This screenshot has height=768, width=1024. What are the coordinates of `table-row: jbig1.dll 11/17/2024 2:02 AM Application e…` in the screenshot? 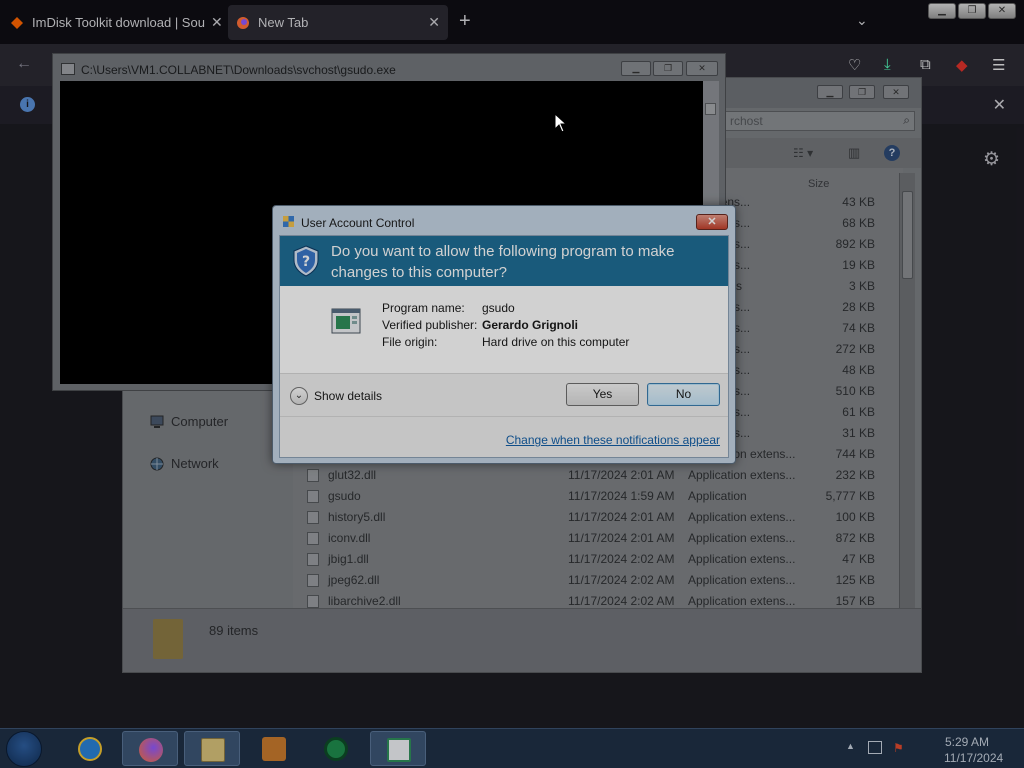 It's located at (598, 559).